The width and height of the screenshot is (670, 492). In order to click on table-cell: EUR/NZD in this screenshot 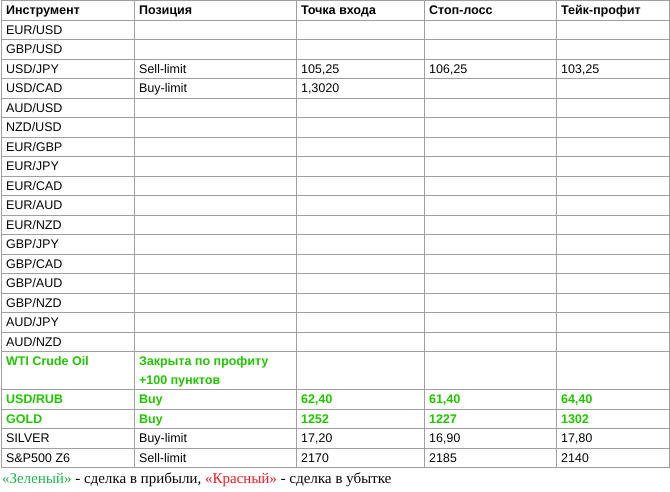, I will do `click(68, 224)`.